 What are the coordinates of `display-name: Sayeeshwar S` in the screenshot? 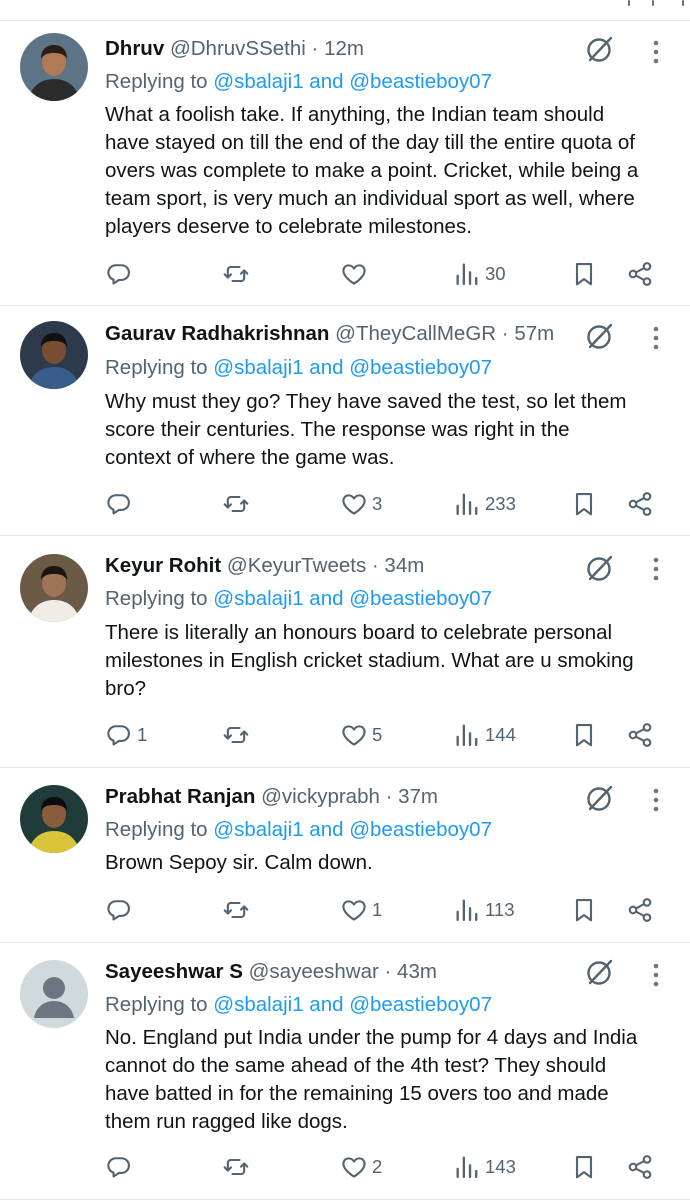 It's located at (174, 971).